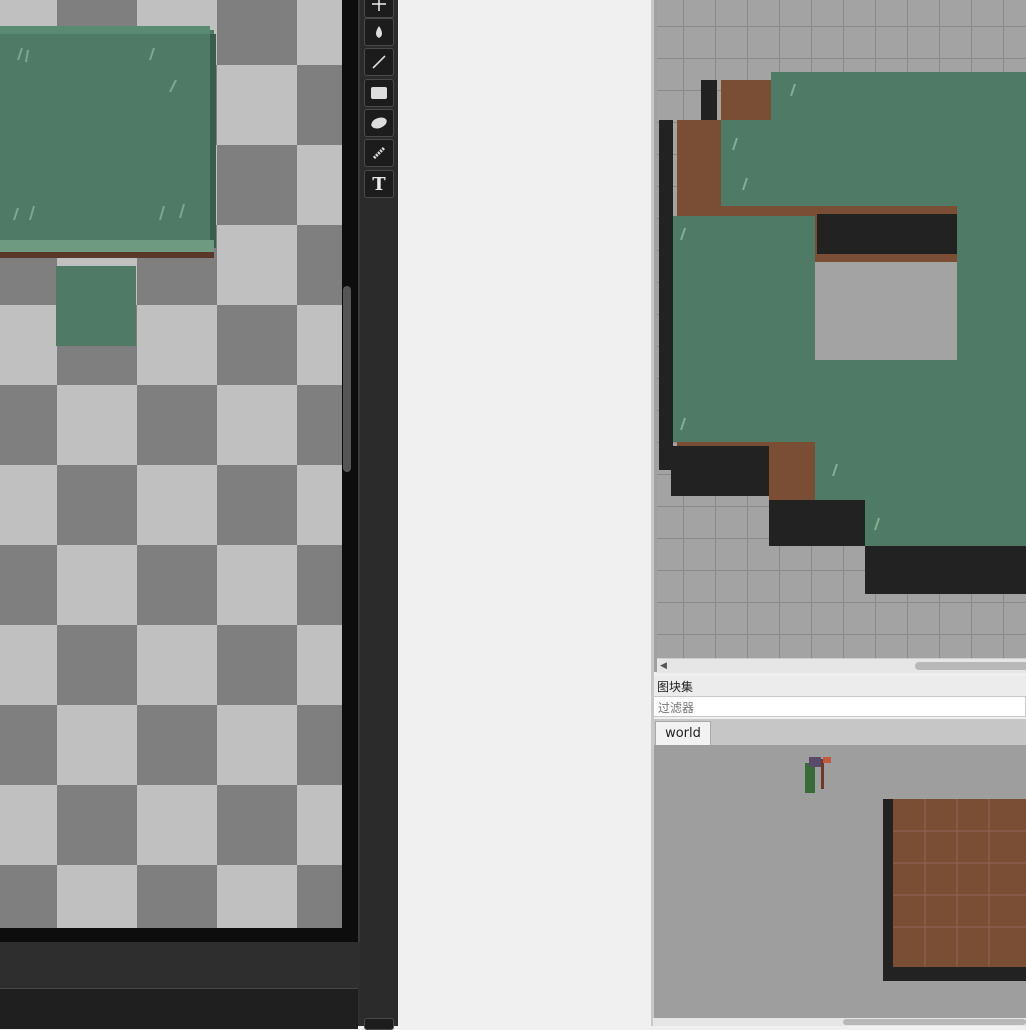 Image resolution: width=1026 pixels, height=1030 pixels. Describe the element at coordinates (379, 62) in the screenshot. I see `line-icon` at that location.